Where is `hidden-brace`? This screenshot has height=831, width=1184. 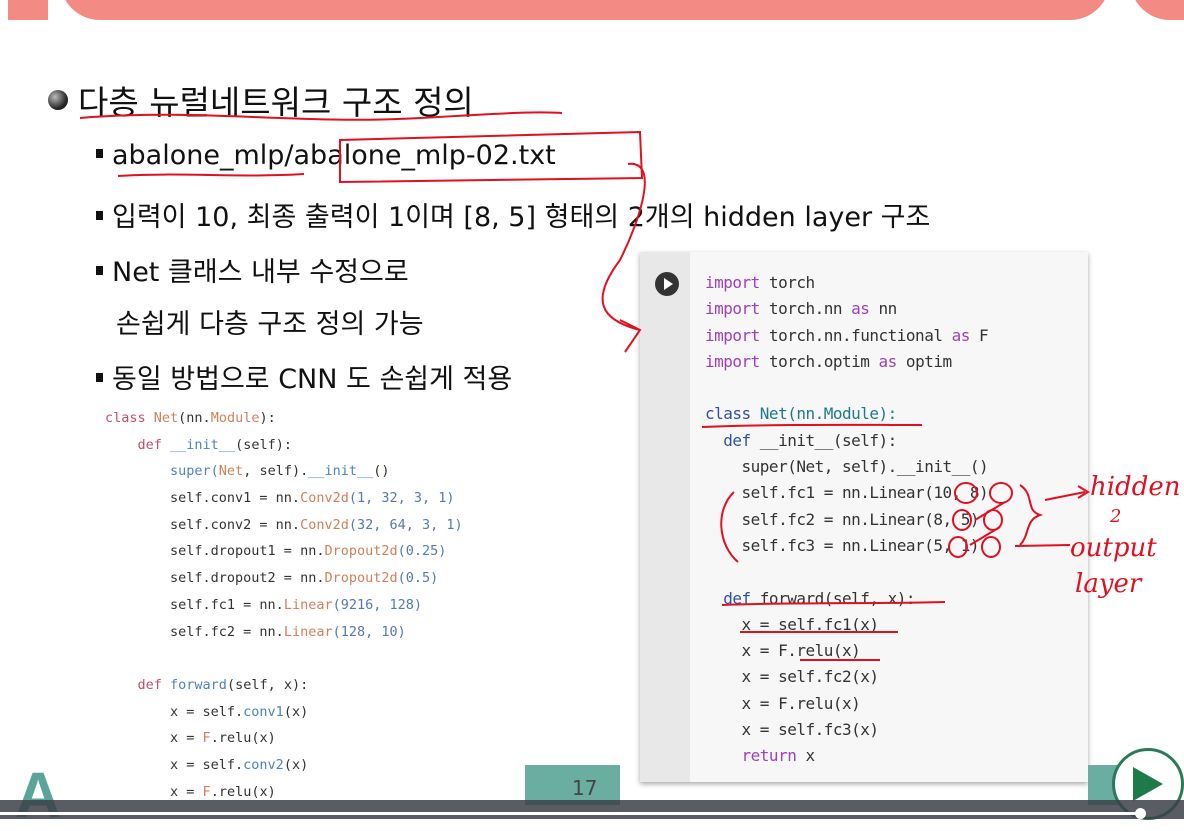
hidden-brace is located at coordinates (1031, 515).